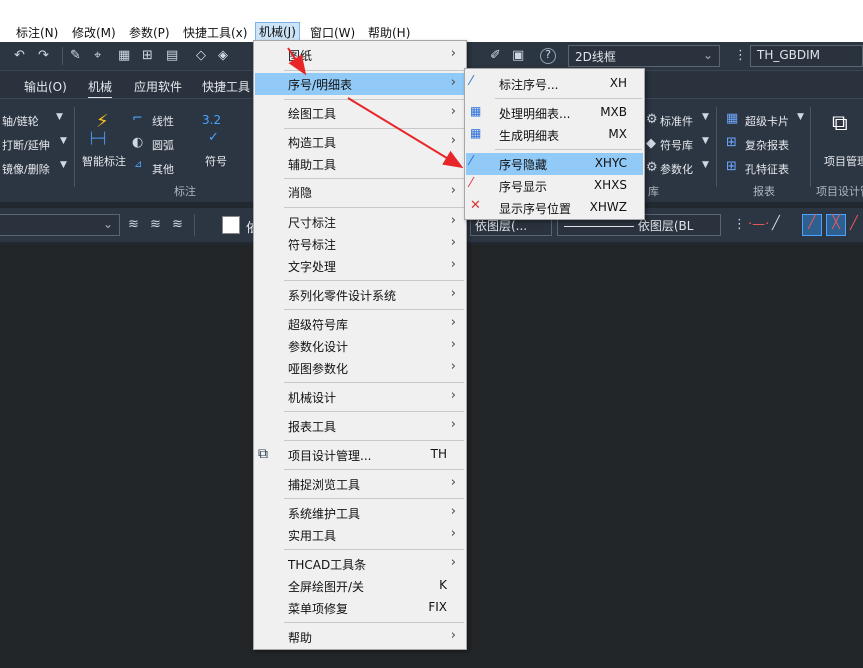 This screenshot has width=863, height=668. Describe the element at coordinates (360, 564) in the screenshot. I see `menu-item-thcad-toolbar: THCAD工具条 ›` at that location.